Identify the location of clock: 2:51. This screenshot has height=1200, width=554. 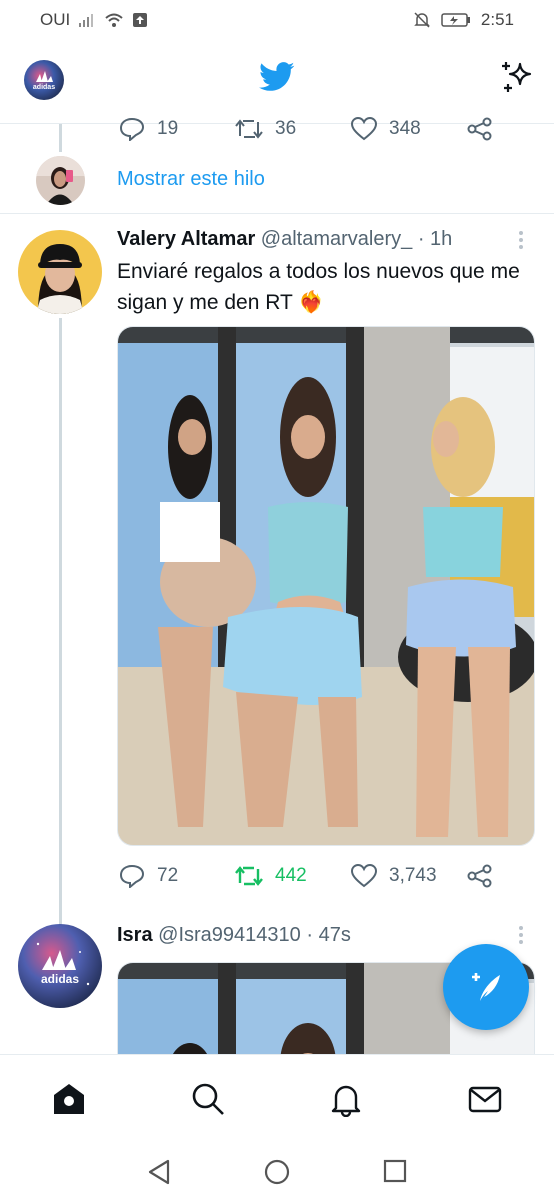
(497, 19).